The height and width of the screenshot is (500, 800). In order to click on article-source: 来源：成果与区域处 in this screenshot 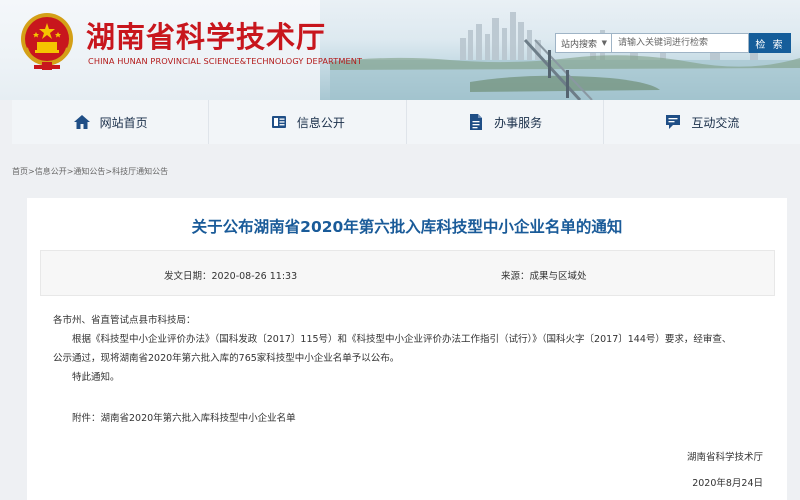, I will do `click(544, 275)`.